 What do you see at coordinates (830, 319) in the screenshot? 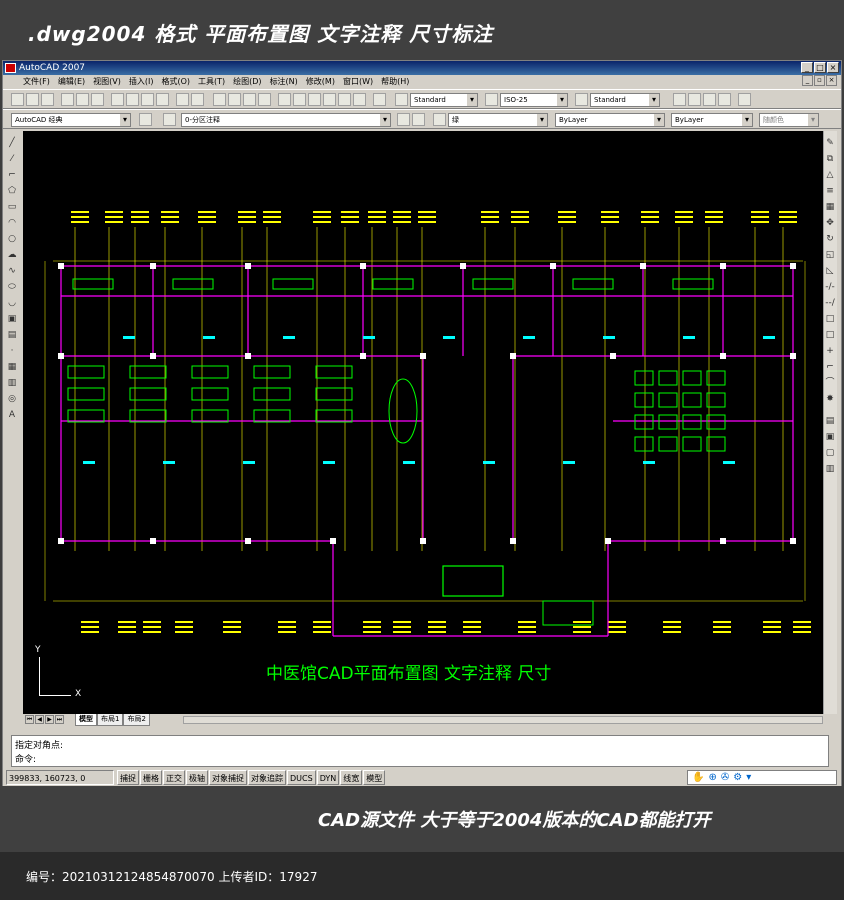
I see `break-icon: □` at bounding box center [830, 319].